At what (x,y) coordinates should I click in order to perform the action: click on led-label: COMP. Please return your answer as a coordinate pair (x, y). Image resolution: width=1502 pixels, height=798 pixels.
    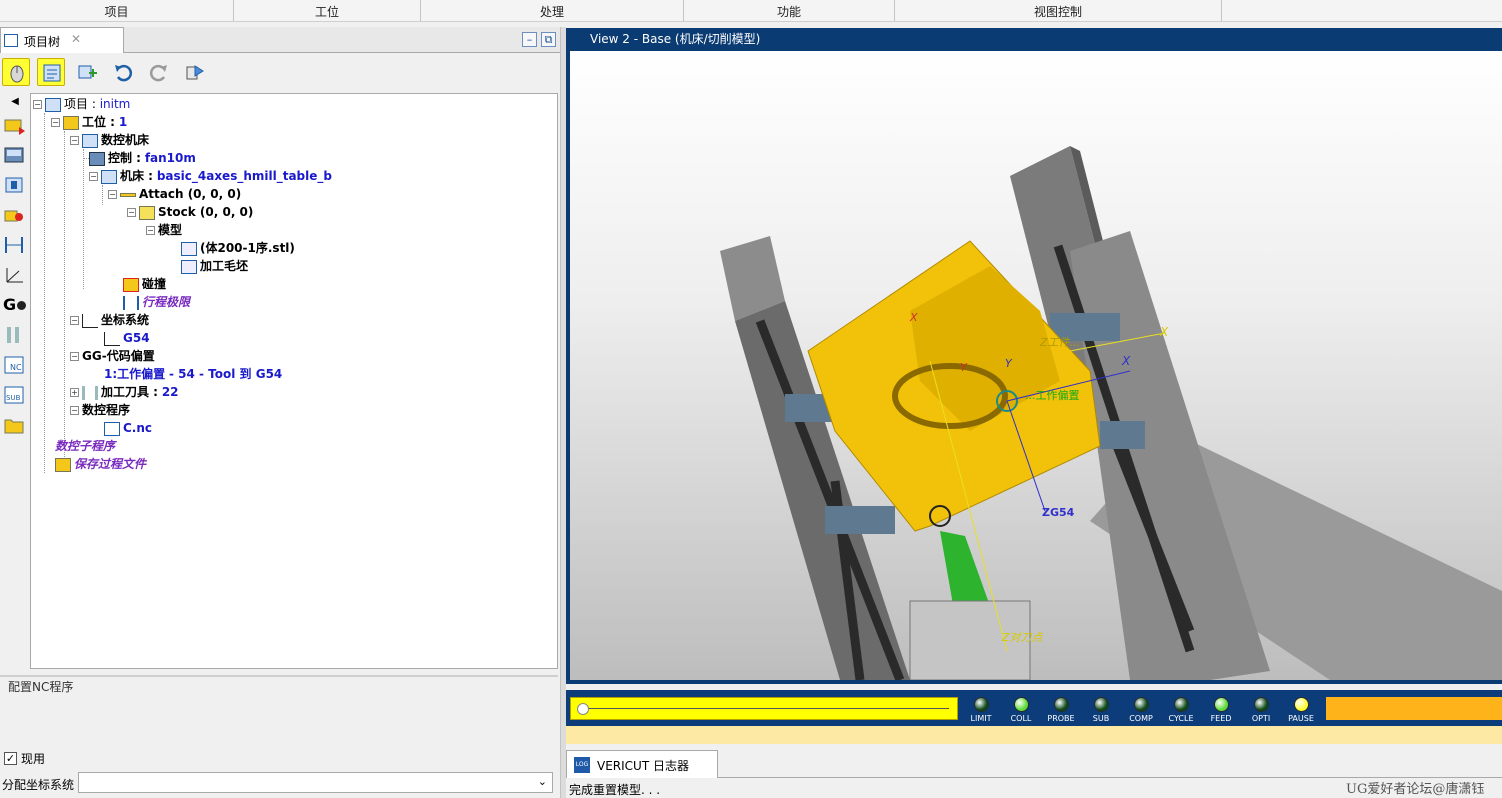
    Looking at the image, I should click on (1141, 718).